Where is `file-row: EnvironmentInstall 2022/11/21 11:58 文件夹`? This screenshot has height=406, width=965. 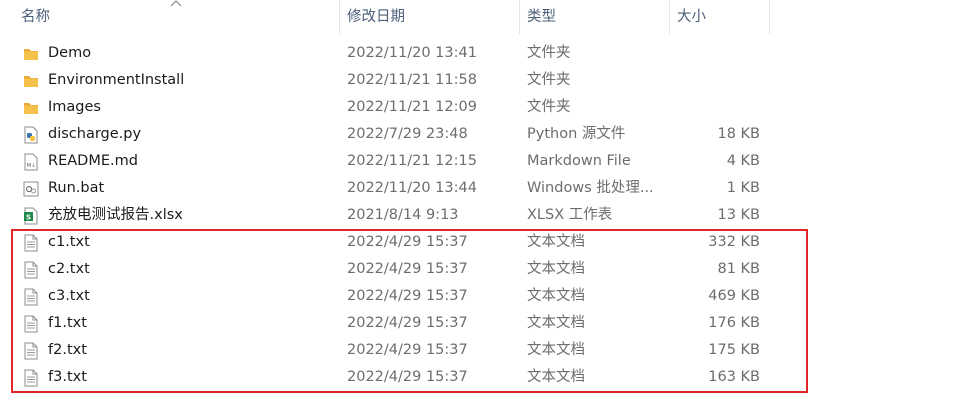 file-row: EnvironmentInstall 2022/11/21 11:58 文件夹 is located at coordinates (385, 80).